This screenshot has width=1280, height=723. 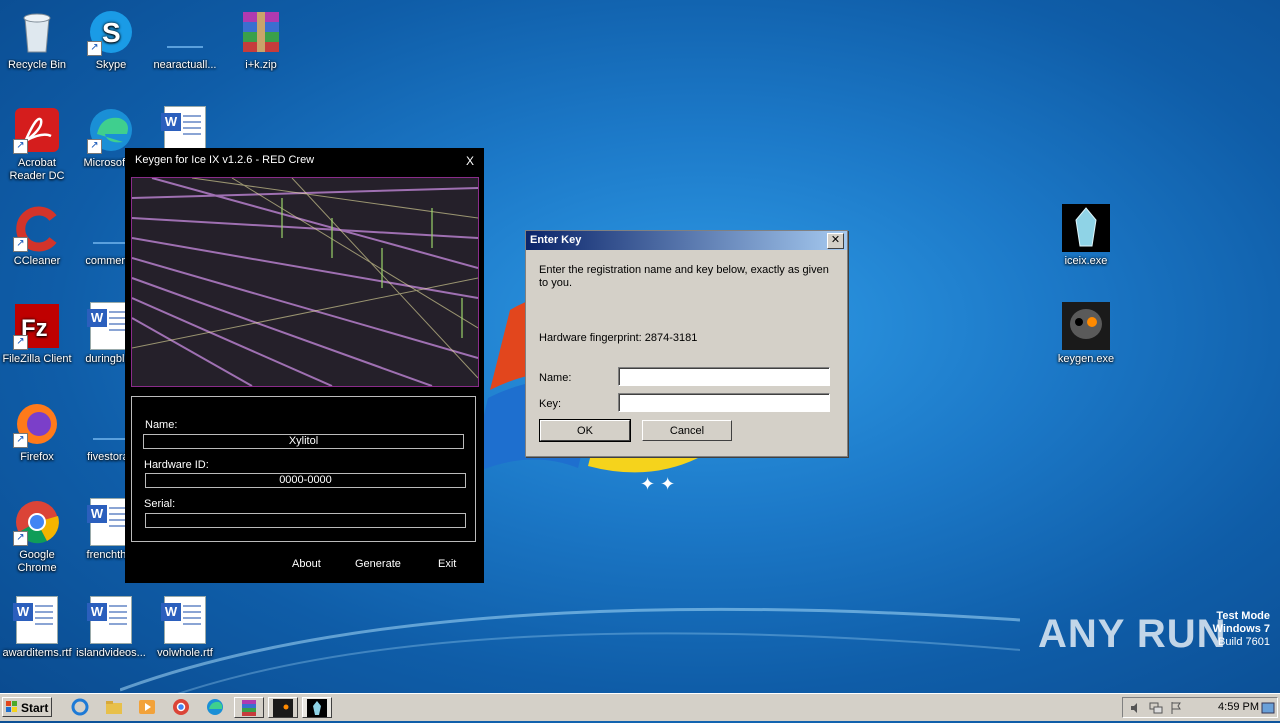 What do you see at coordinates (261, 32) in the screenshot?
I see `winrar-archive-icon` at bounding box center [261, 32].